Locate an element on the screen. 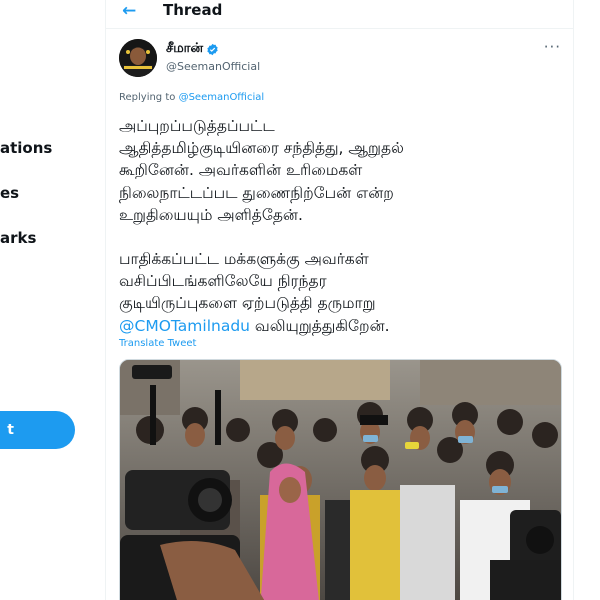 This screenshot has width=600, height=600. replying-to: Replying to @SeemanOfficial is located at coordinates (191, 97).